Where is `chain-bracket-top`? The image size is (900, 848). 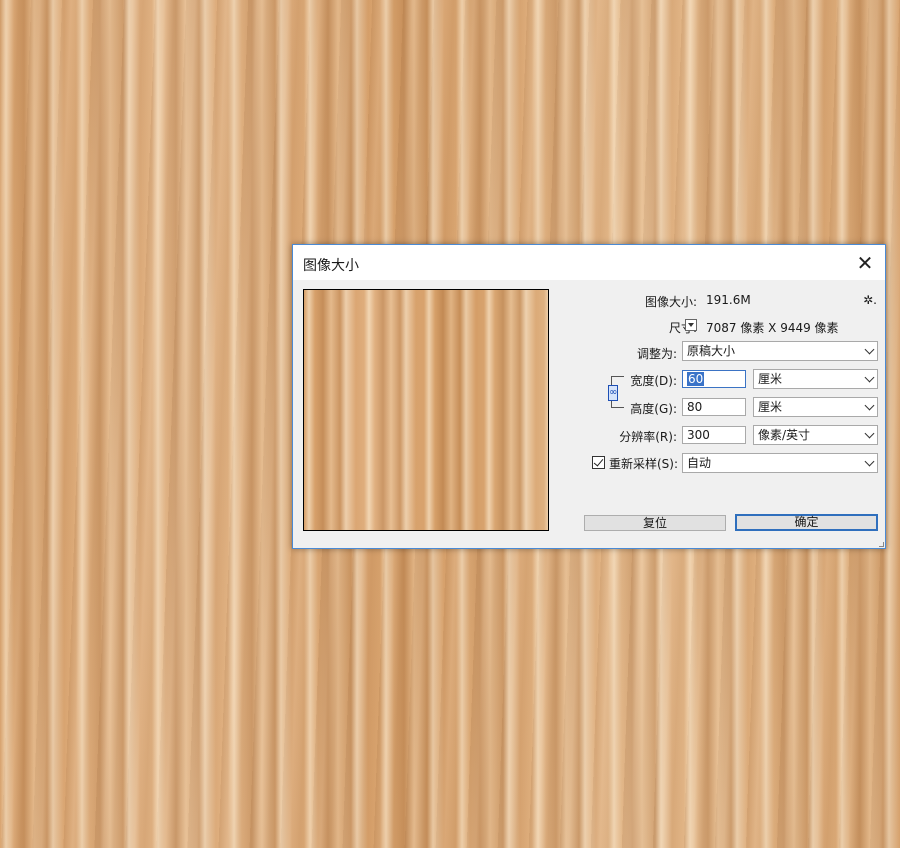
chain-bracket-top is located at coordinates (617, 380).